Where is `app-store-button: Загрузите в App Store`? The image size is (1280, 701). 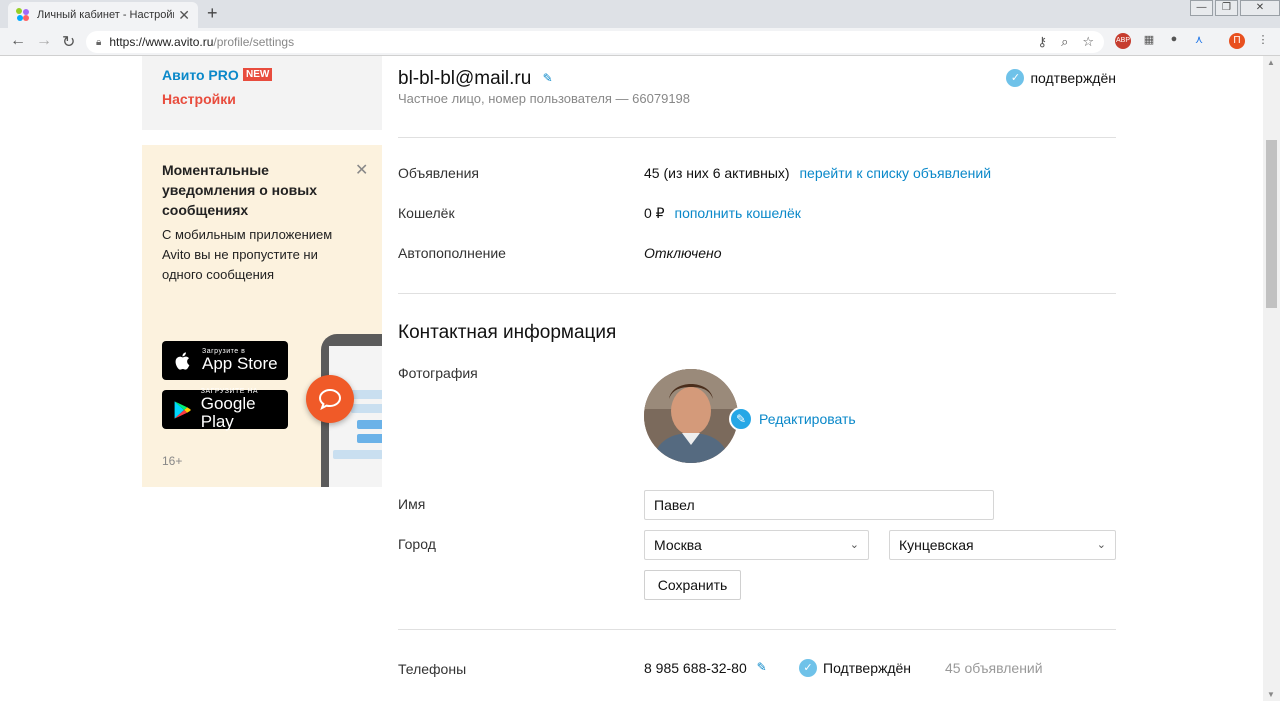
app-store-button: Загрузите в App Store is located at coordinates (225, 360).